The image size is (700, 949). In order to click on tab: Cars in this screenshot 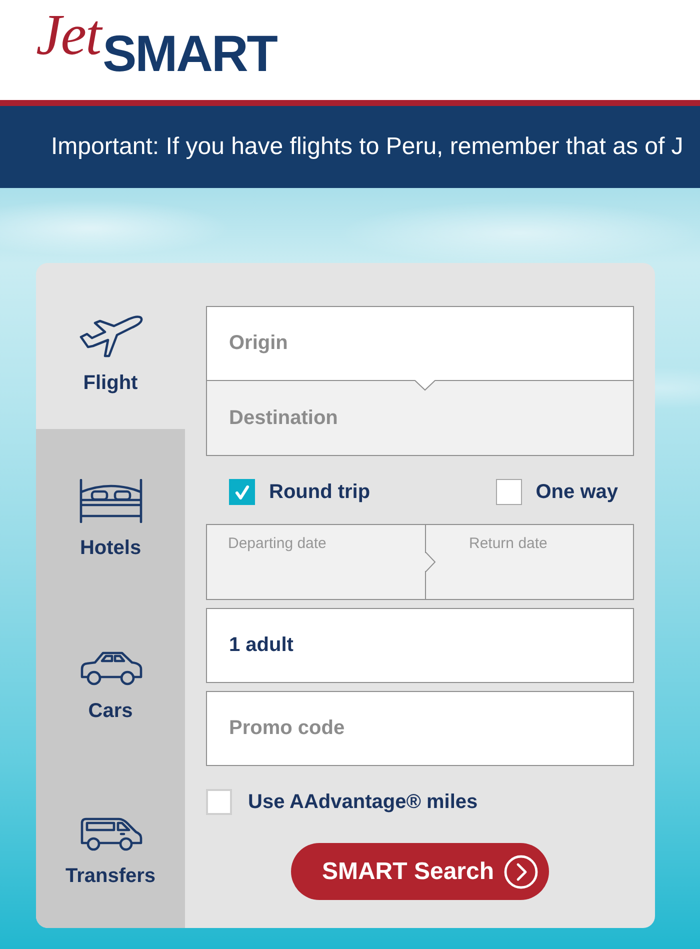, I will do `click(110, 679)`.